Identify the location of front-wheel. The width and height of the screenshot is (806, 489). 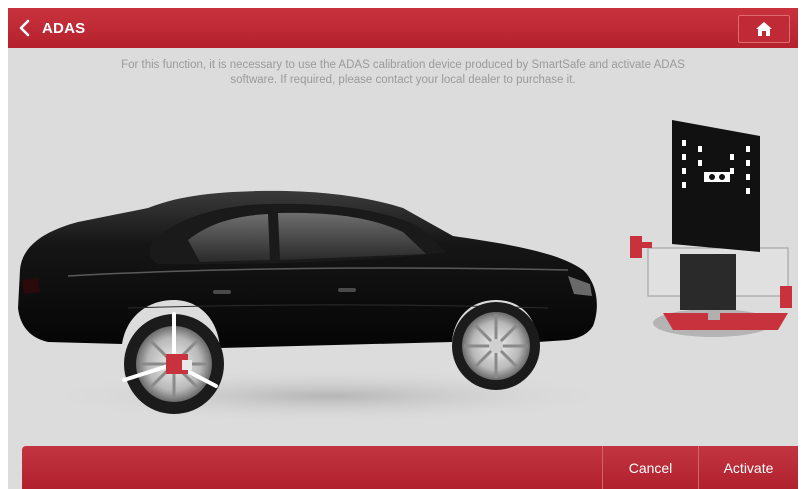
(496, 346).